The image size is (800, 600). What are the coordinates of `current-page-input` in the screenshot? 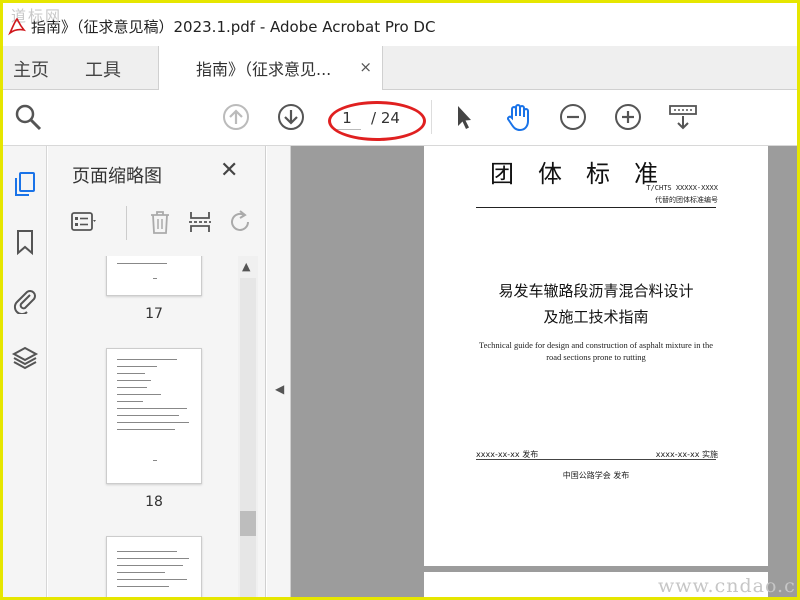 It's located at (347, 118).